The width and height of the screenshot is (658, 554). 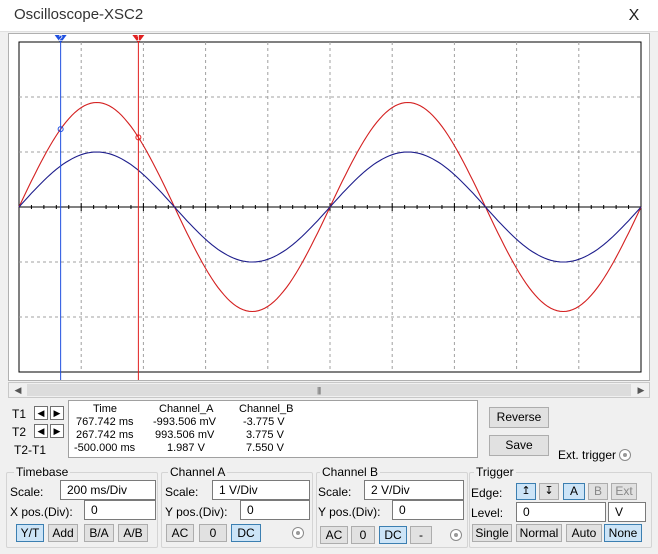 What do you see at coordinates (598, 491) in the screenshot?
I see `trigger-source-b-button: B` at bounding box center [598, 491].